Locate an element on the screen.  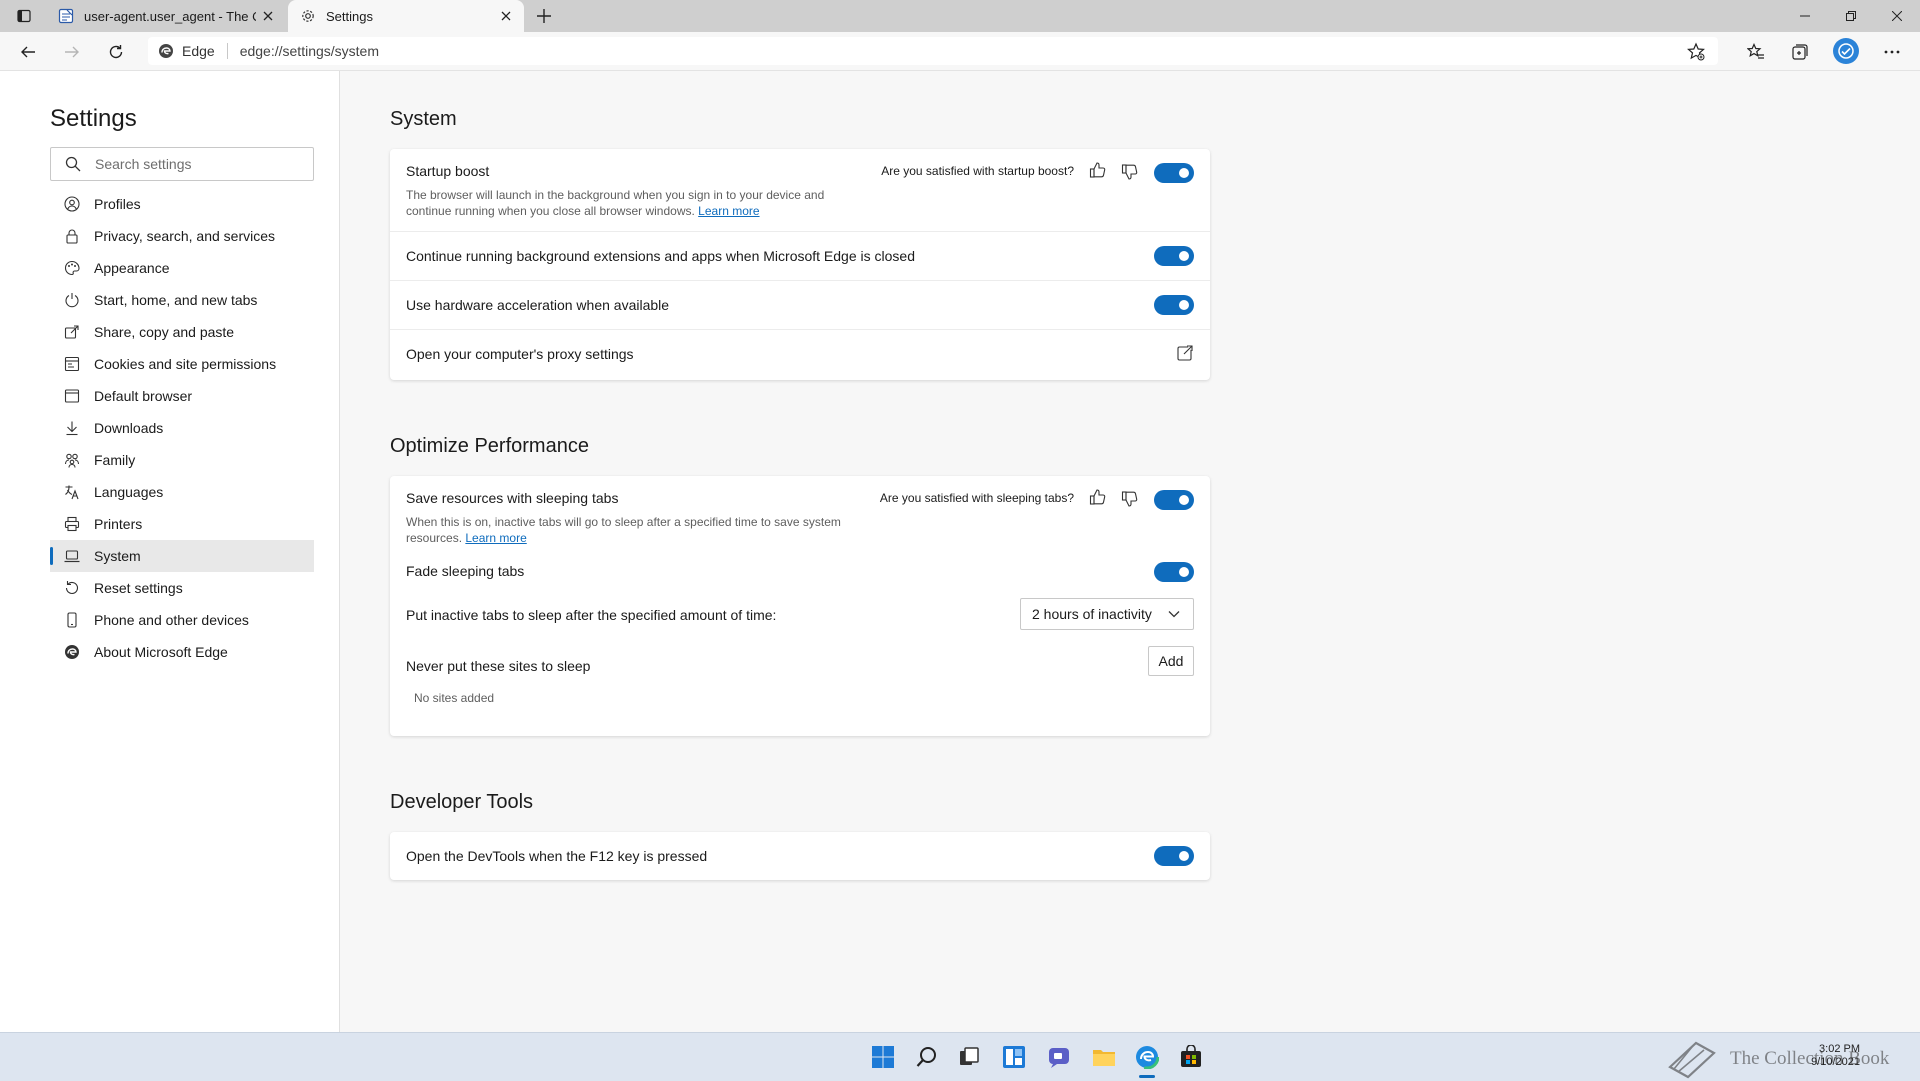
close-window-button is located at coordinates (1897, 16).